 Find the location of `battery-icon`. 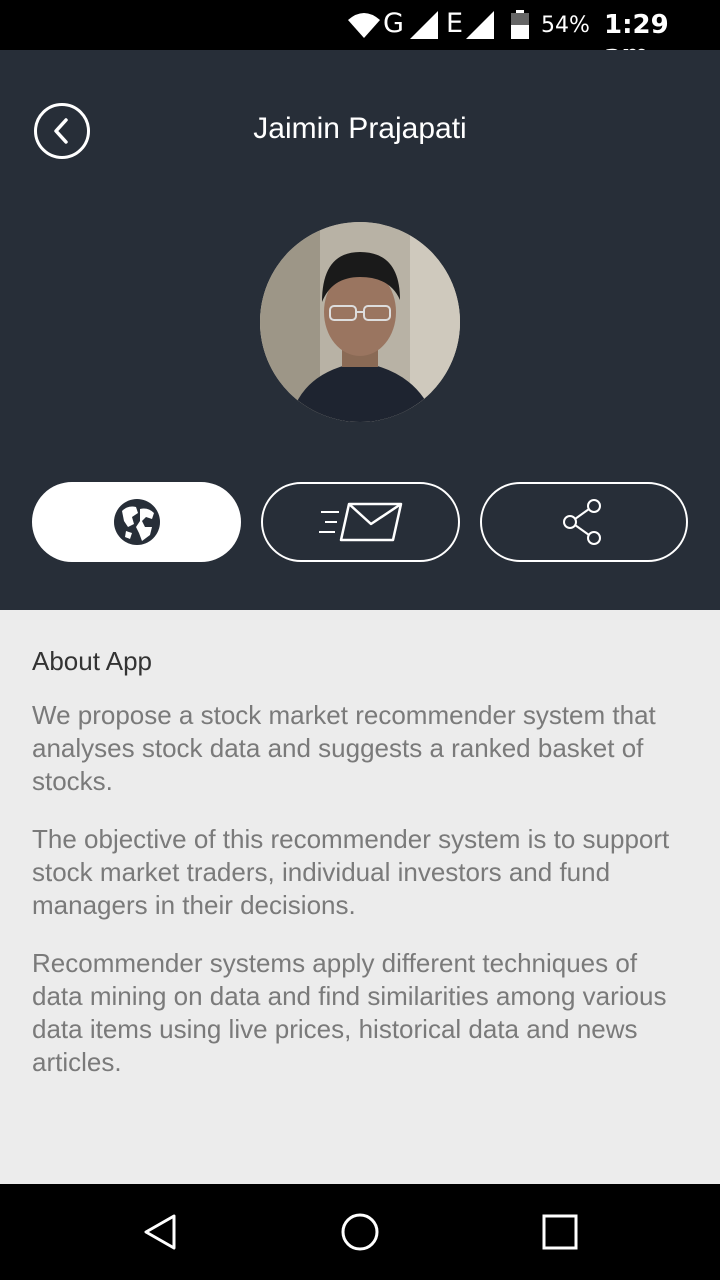

battery-icon is located at coordinates (520, 24).